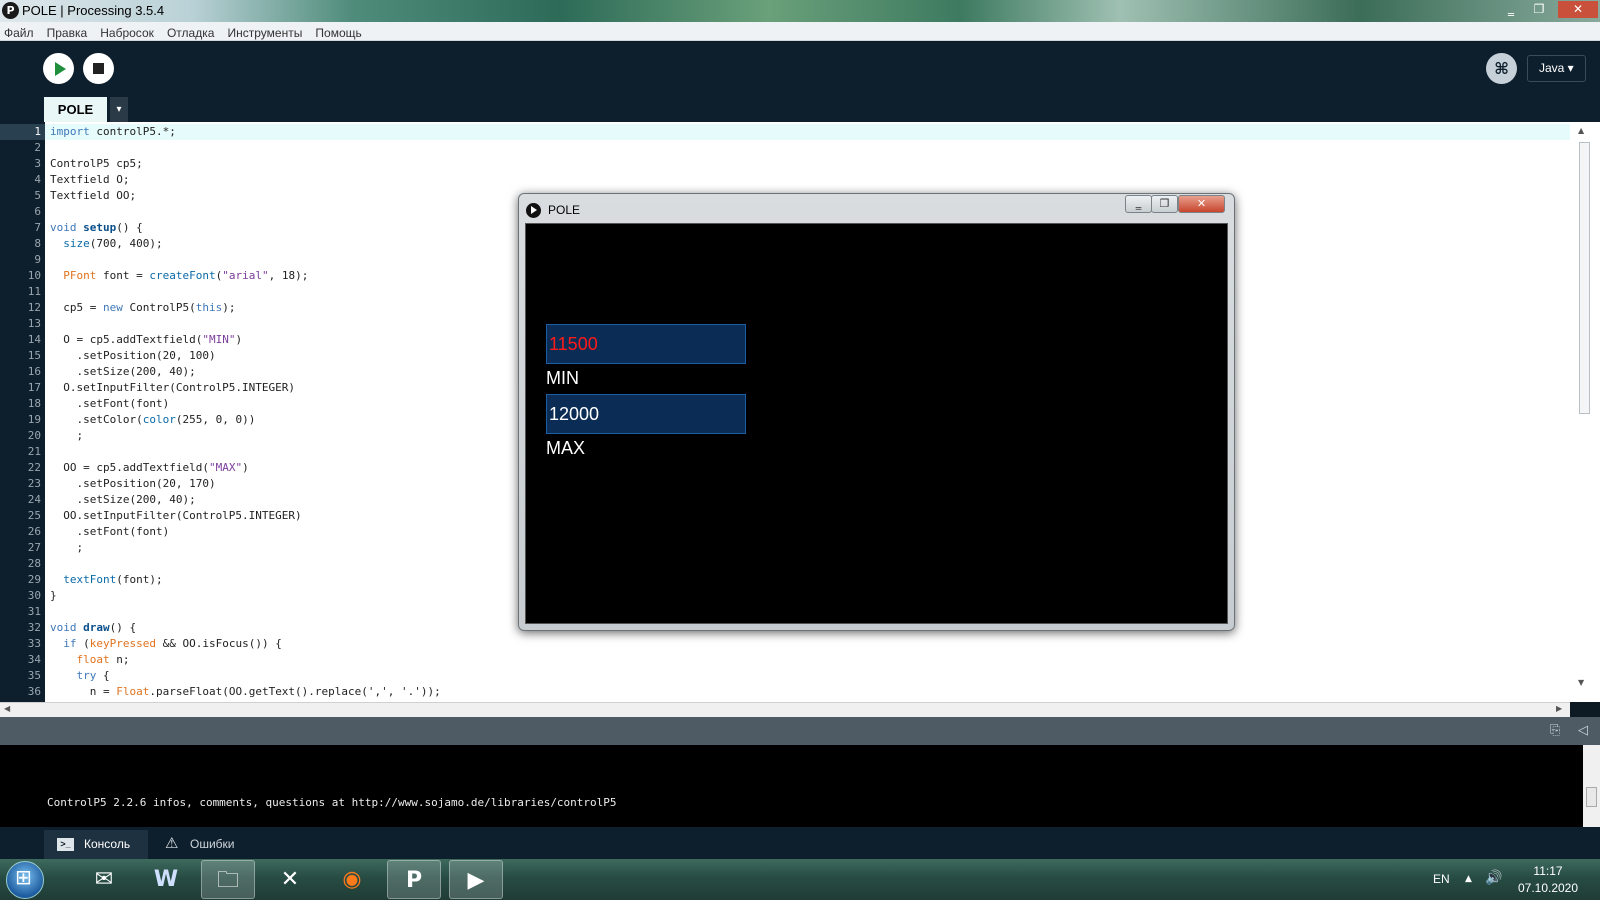 The height and width of the screenshot is (900, 1600). Describe the element at coordinates (179, 276) in the screenshot. I see `code-line: PFont font = createFont("arial", 18);` at that location.